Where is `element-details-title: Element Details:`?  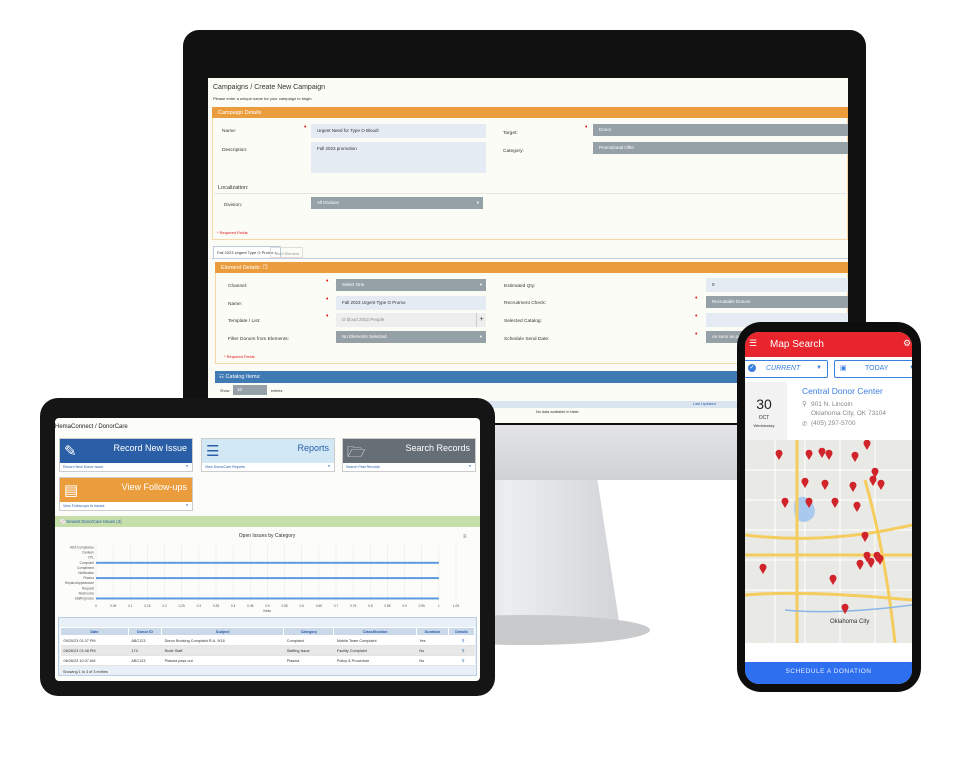
element-details-title: Element Details: is located at coordinates (241, 268).